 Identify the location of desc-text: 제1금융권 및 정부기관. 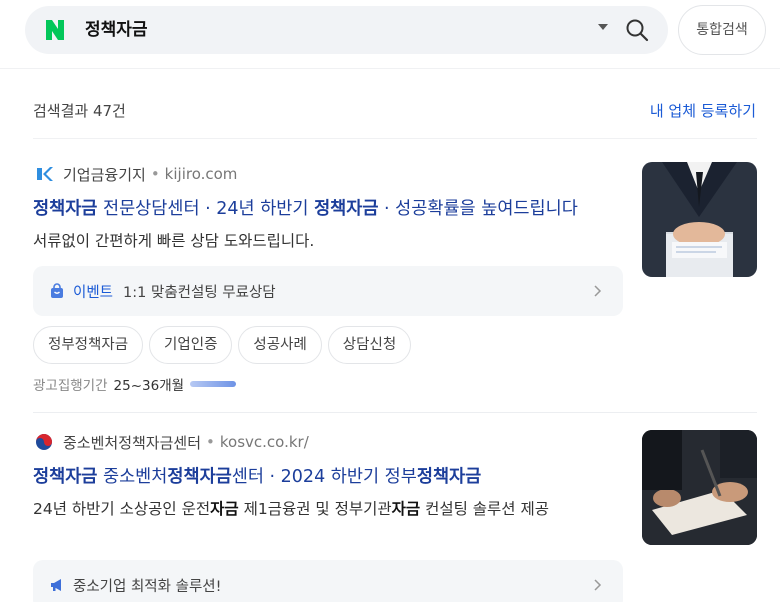
(315, 509).